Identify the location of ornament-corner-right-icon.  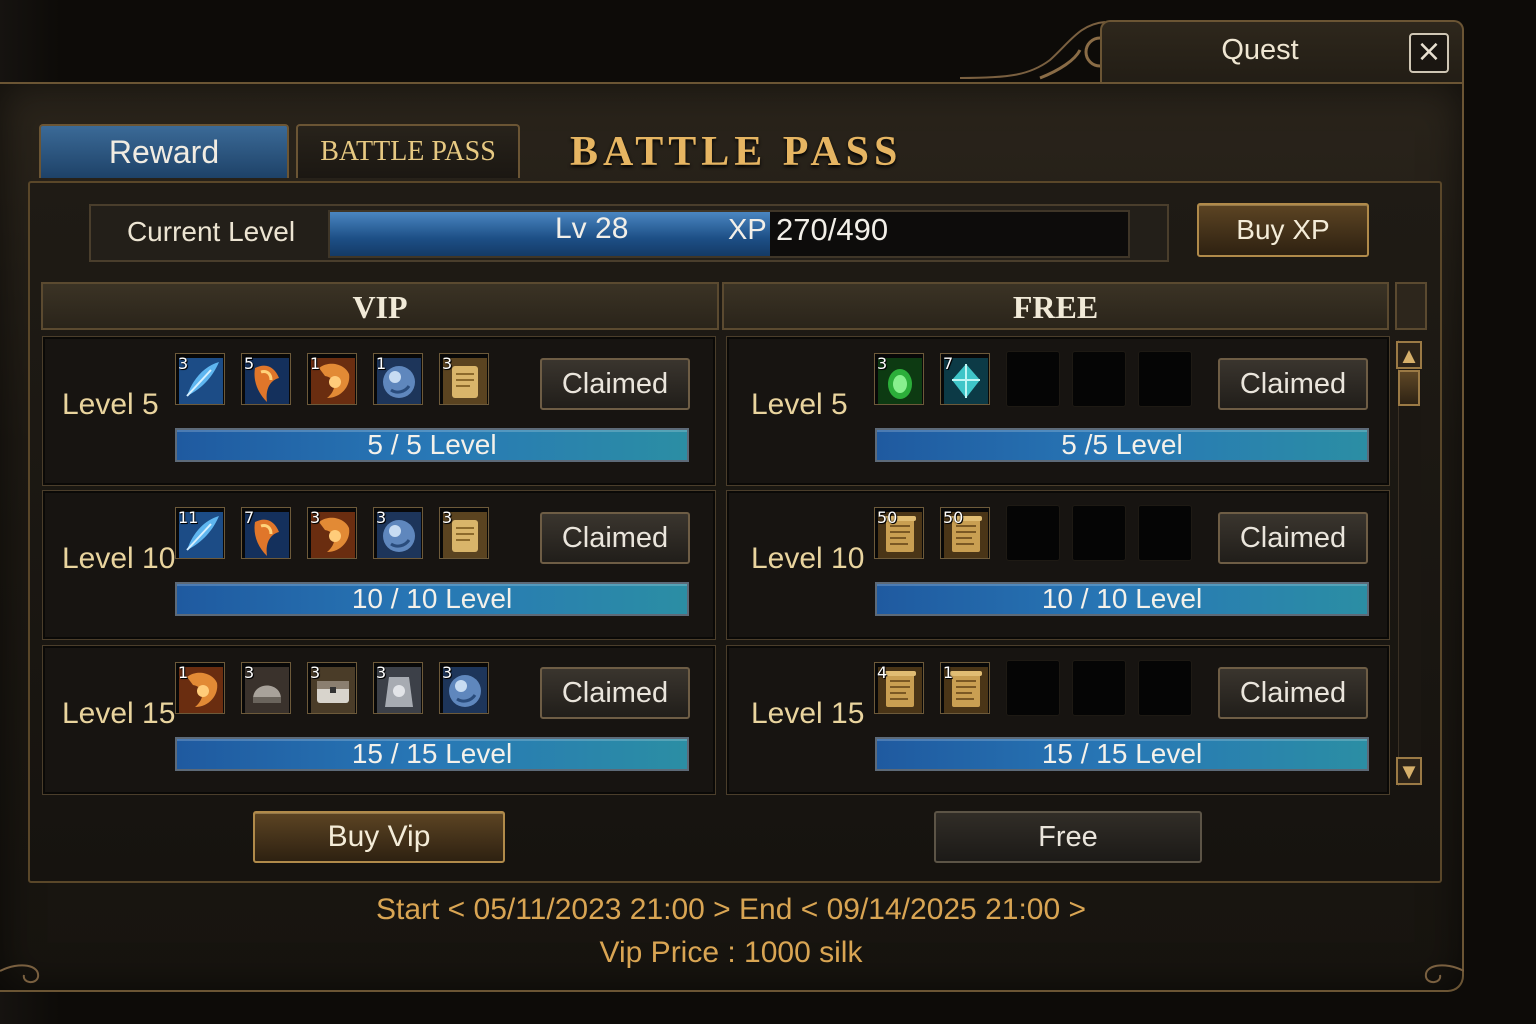
(1444, 973).